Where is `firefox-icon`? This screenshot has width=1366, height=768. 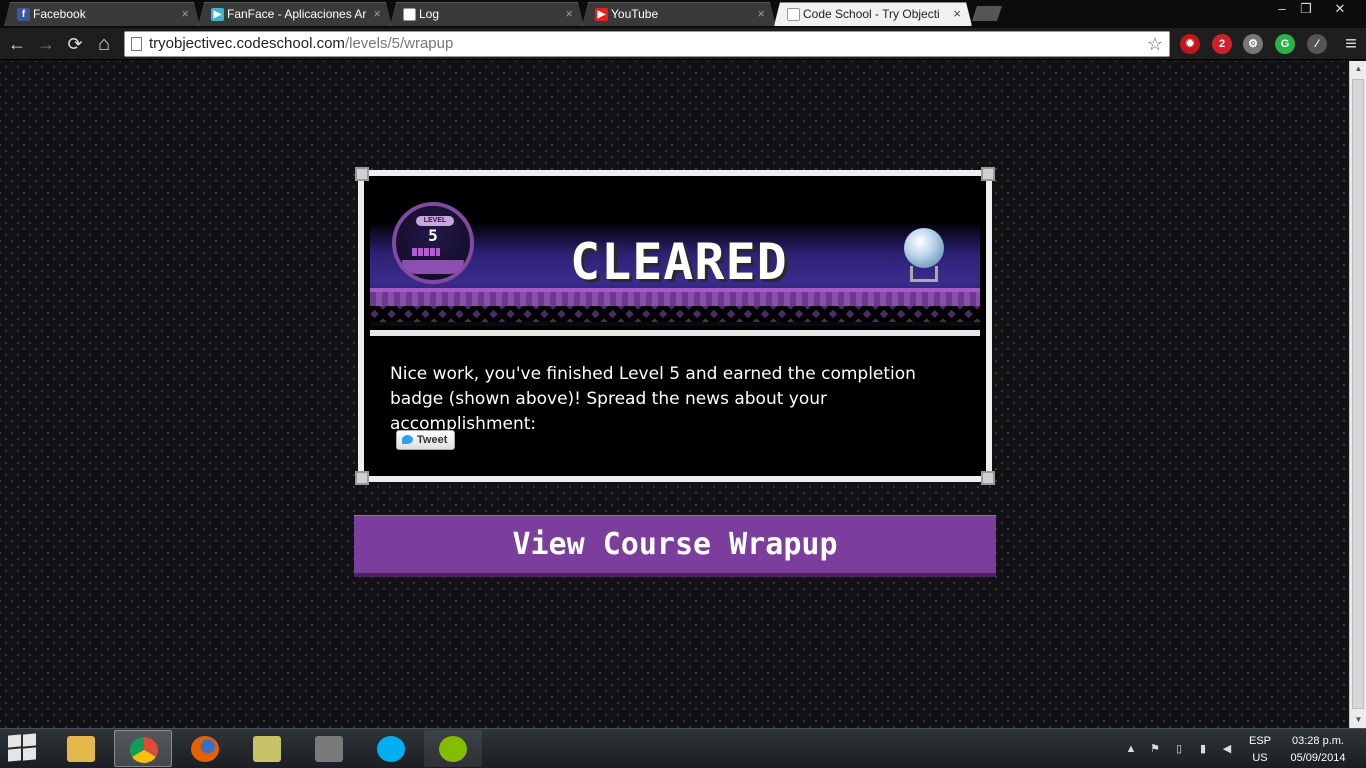
firefox-icon is located at coordinates (205, 749).